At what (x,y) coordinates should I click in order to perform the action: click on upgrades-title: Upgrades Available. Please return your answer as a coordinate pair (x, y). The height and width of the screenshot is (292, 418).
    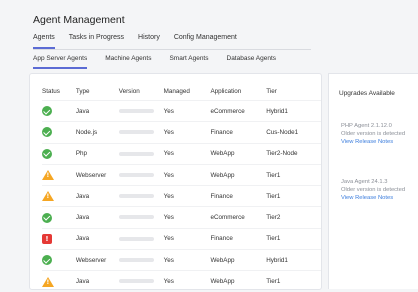
    Looking at the image, I should click on (367, 93).